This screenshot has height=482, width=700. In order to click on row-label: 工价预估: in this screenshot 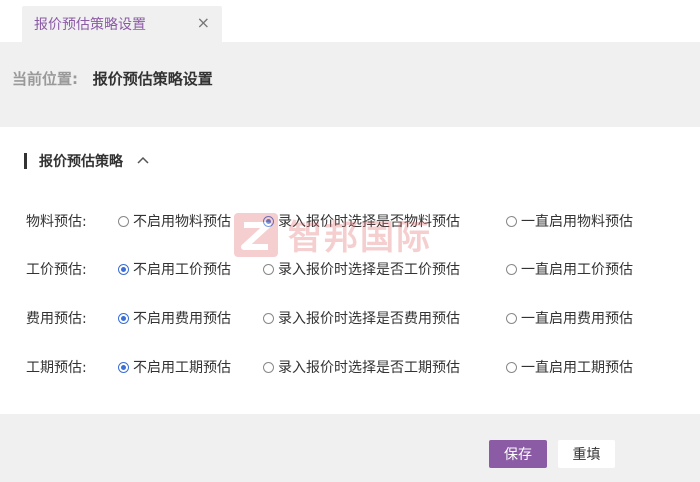, I will do `click(56, 270)`.